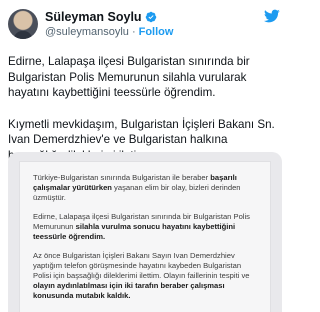 This screenshot has height=312, width=320. I want to click on author-name-row: Süleyman Soylu, so click(101, 17).